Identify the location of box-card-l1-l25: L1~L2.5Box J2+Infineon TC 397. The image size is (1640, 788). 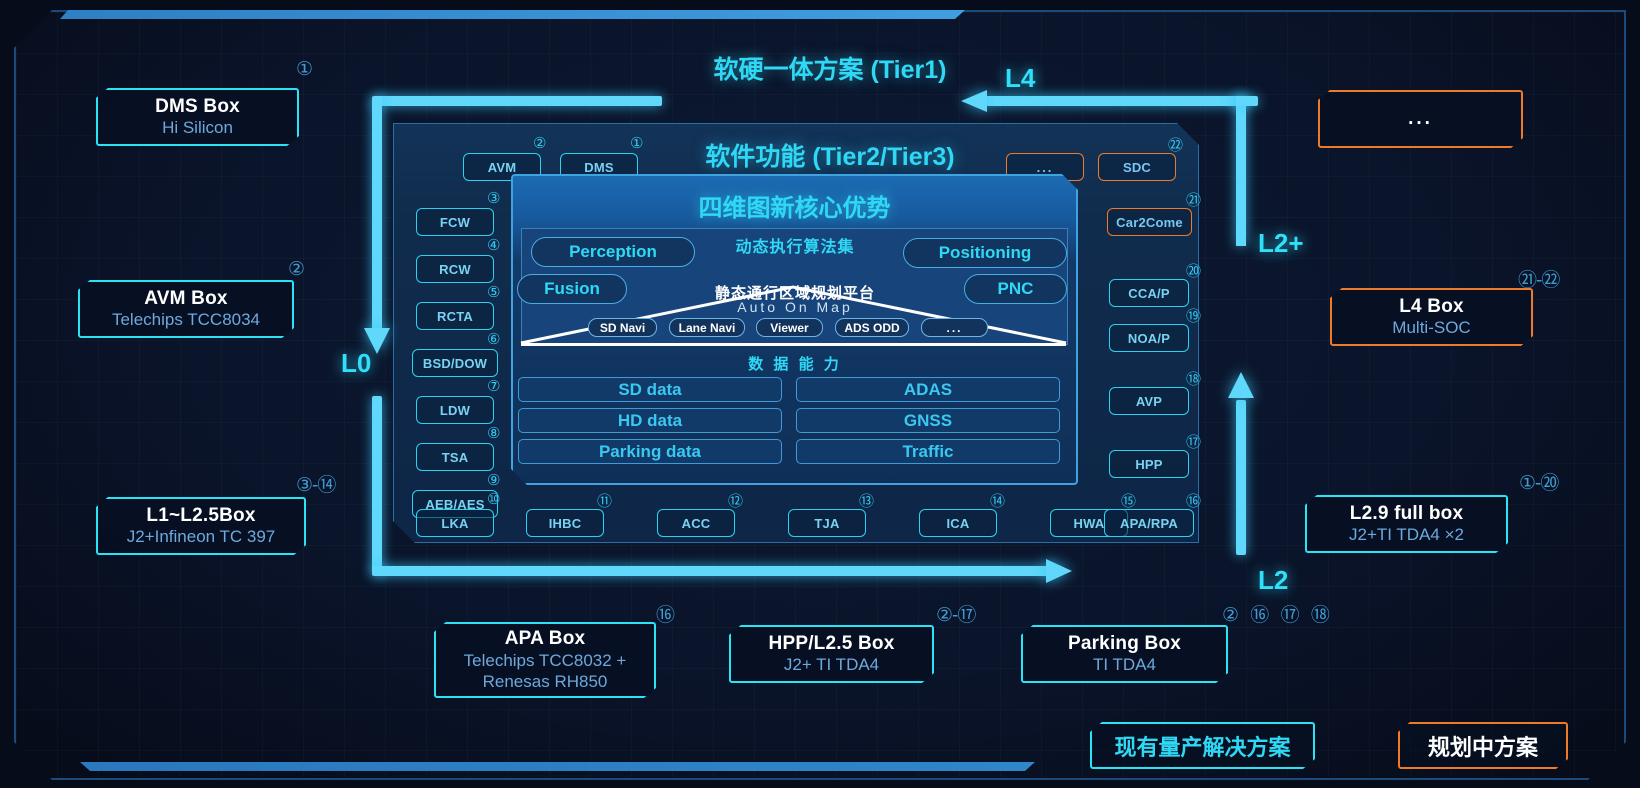
(201, 526).